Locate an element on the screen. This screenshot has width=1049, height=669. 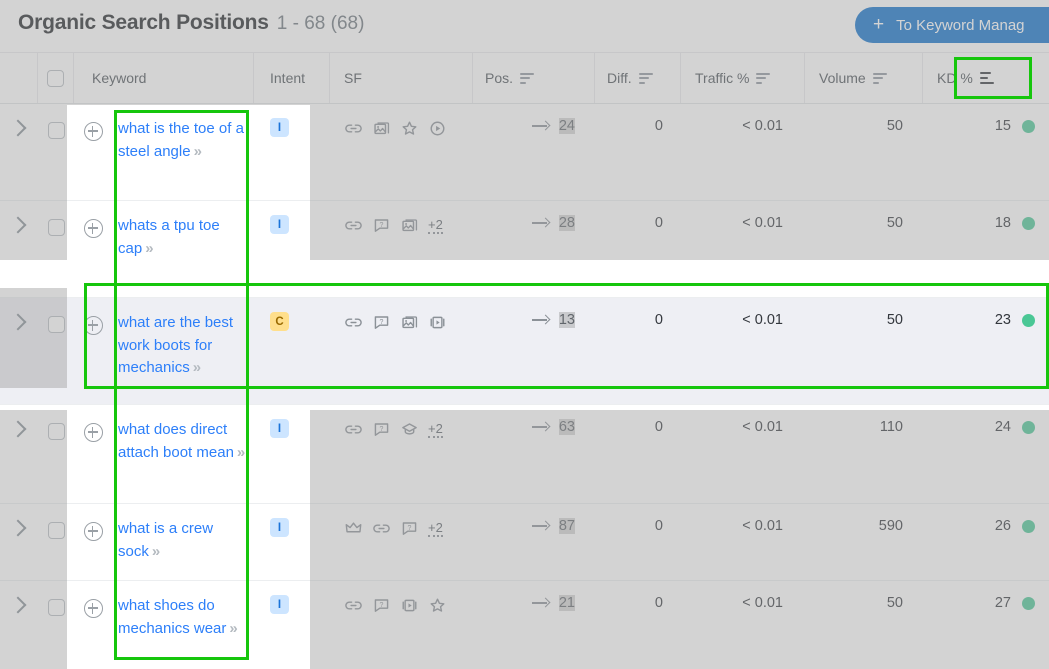
video-icon is located at coordinates (437, 128).